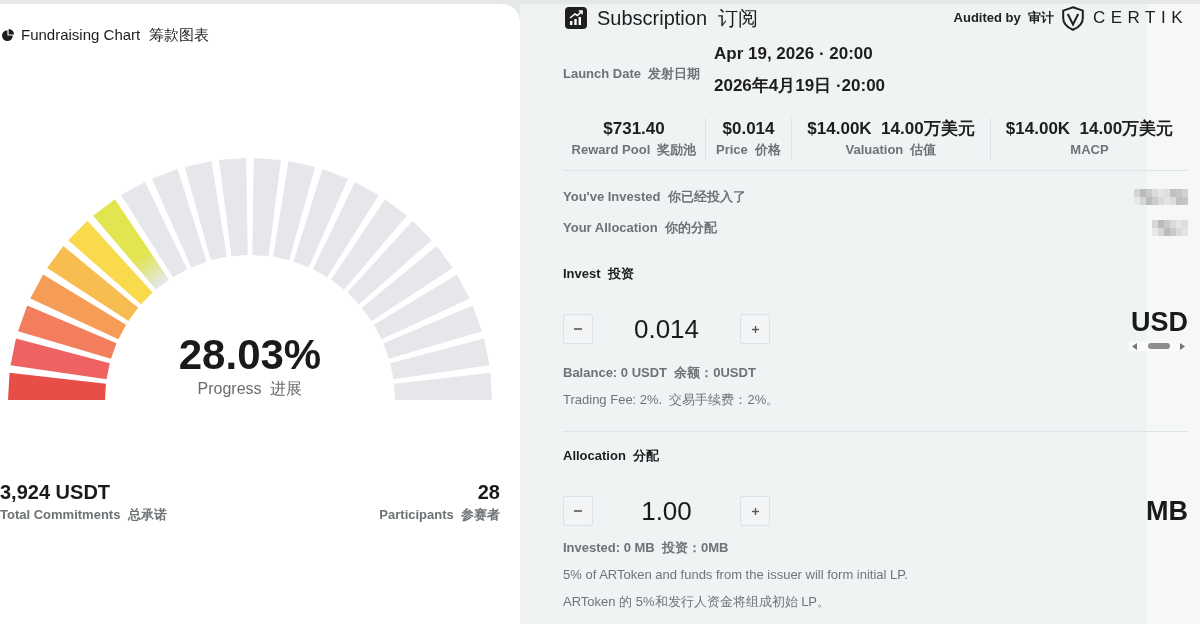 This screenshot has height=624, width=1200. I want to click on scrollbar-thumb, so click(1158, 346).